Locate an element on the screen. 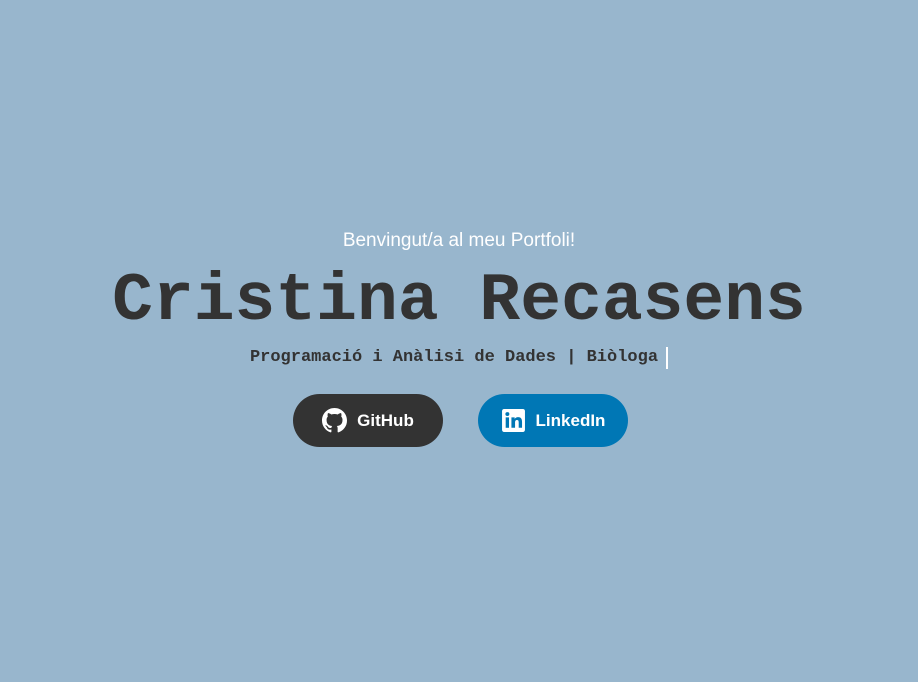  typing-cursor is located at coordinates (667, 358).